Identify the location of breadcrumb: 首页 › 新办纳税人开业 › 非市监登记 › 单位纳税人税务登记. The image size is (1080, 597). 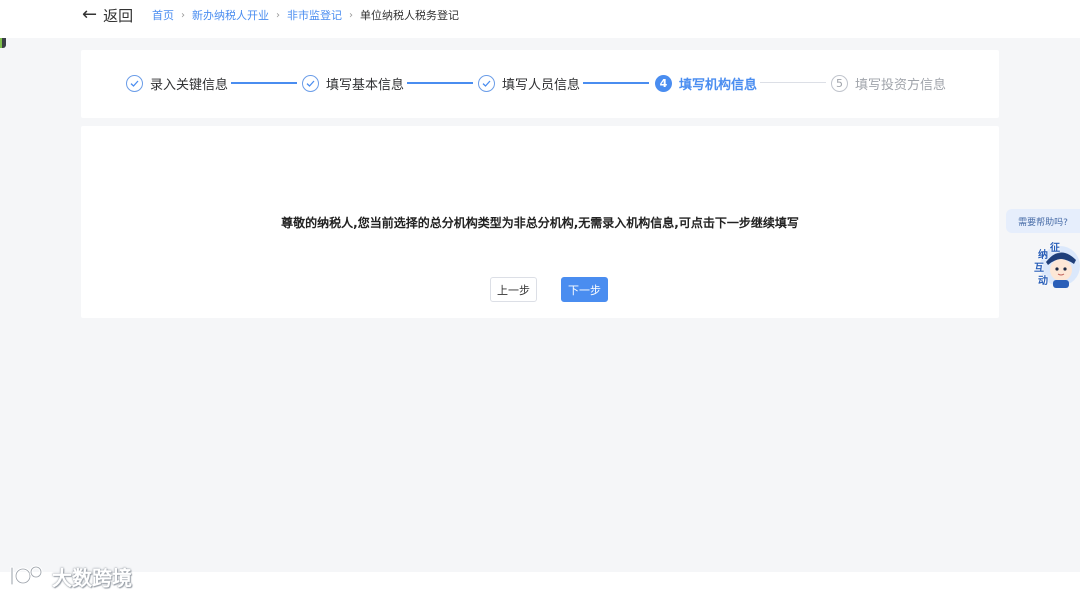
(305, 15).